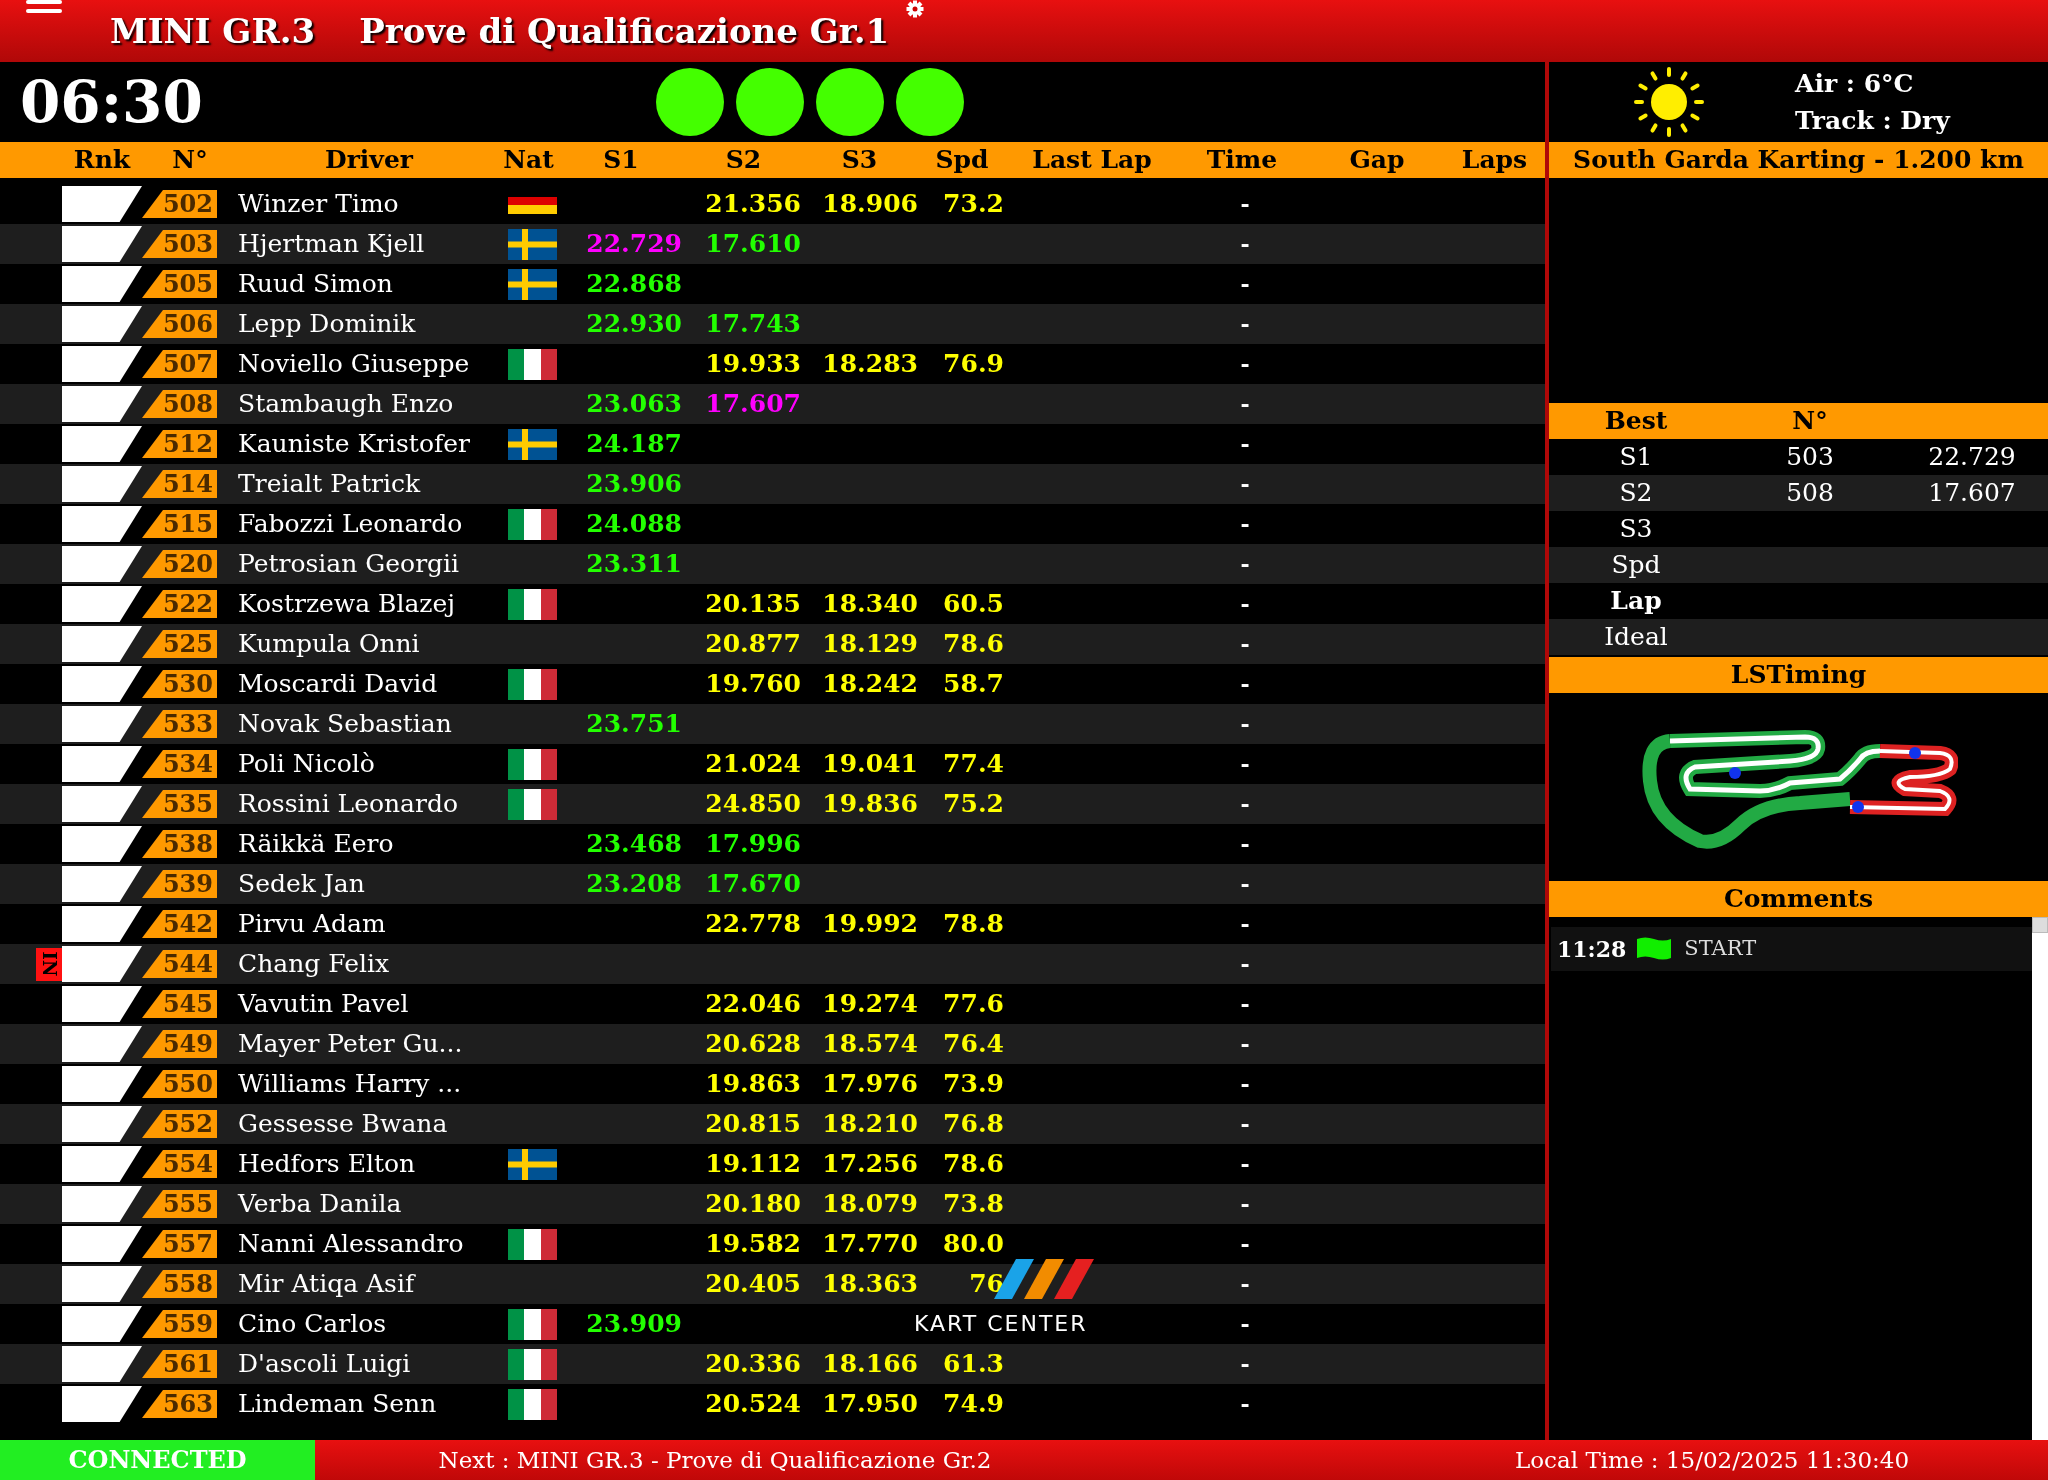 Image resolution: width=2048 pixels, height=1480 pixels. What do you see at coordinates (986, 1284) in the screenshot?
I see `speed-value: 76` at bounding box center [986, 1284].